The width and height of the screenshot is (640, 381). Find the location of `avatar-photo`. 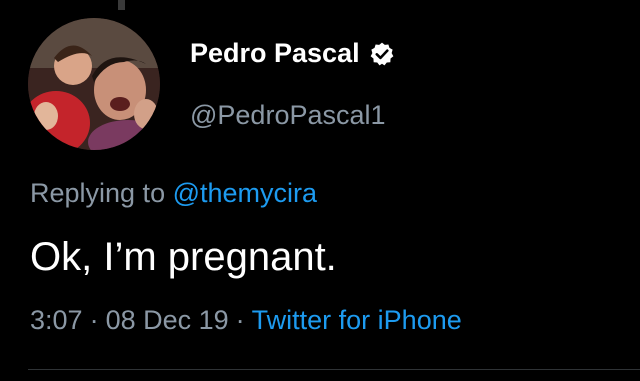

avatar-photo is located at coordinates (94, 84).